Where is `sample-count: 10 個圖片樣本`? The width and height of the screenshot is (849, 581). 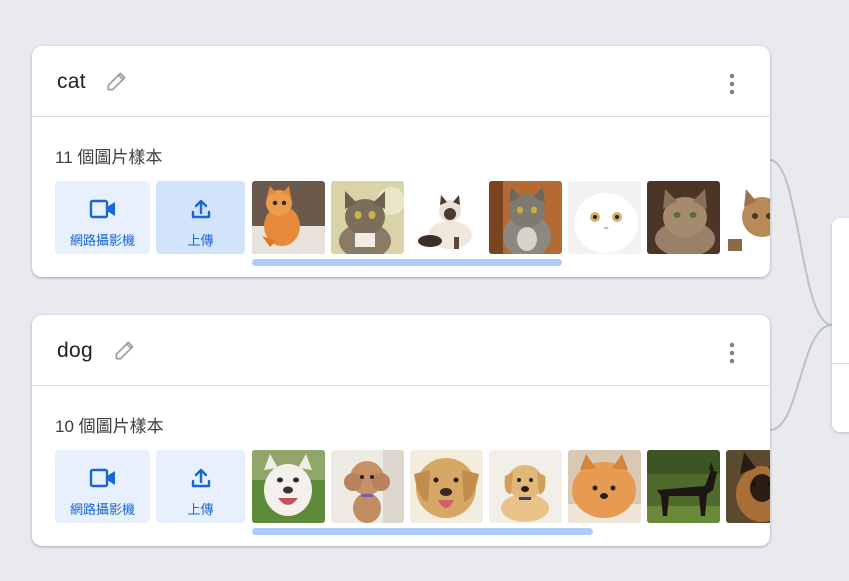
sample-count: 10 個圖片樣本 is located at coordinates (109, 426).